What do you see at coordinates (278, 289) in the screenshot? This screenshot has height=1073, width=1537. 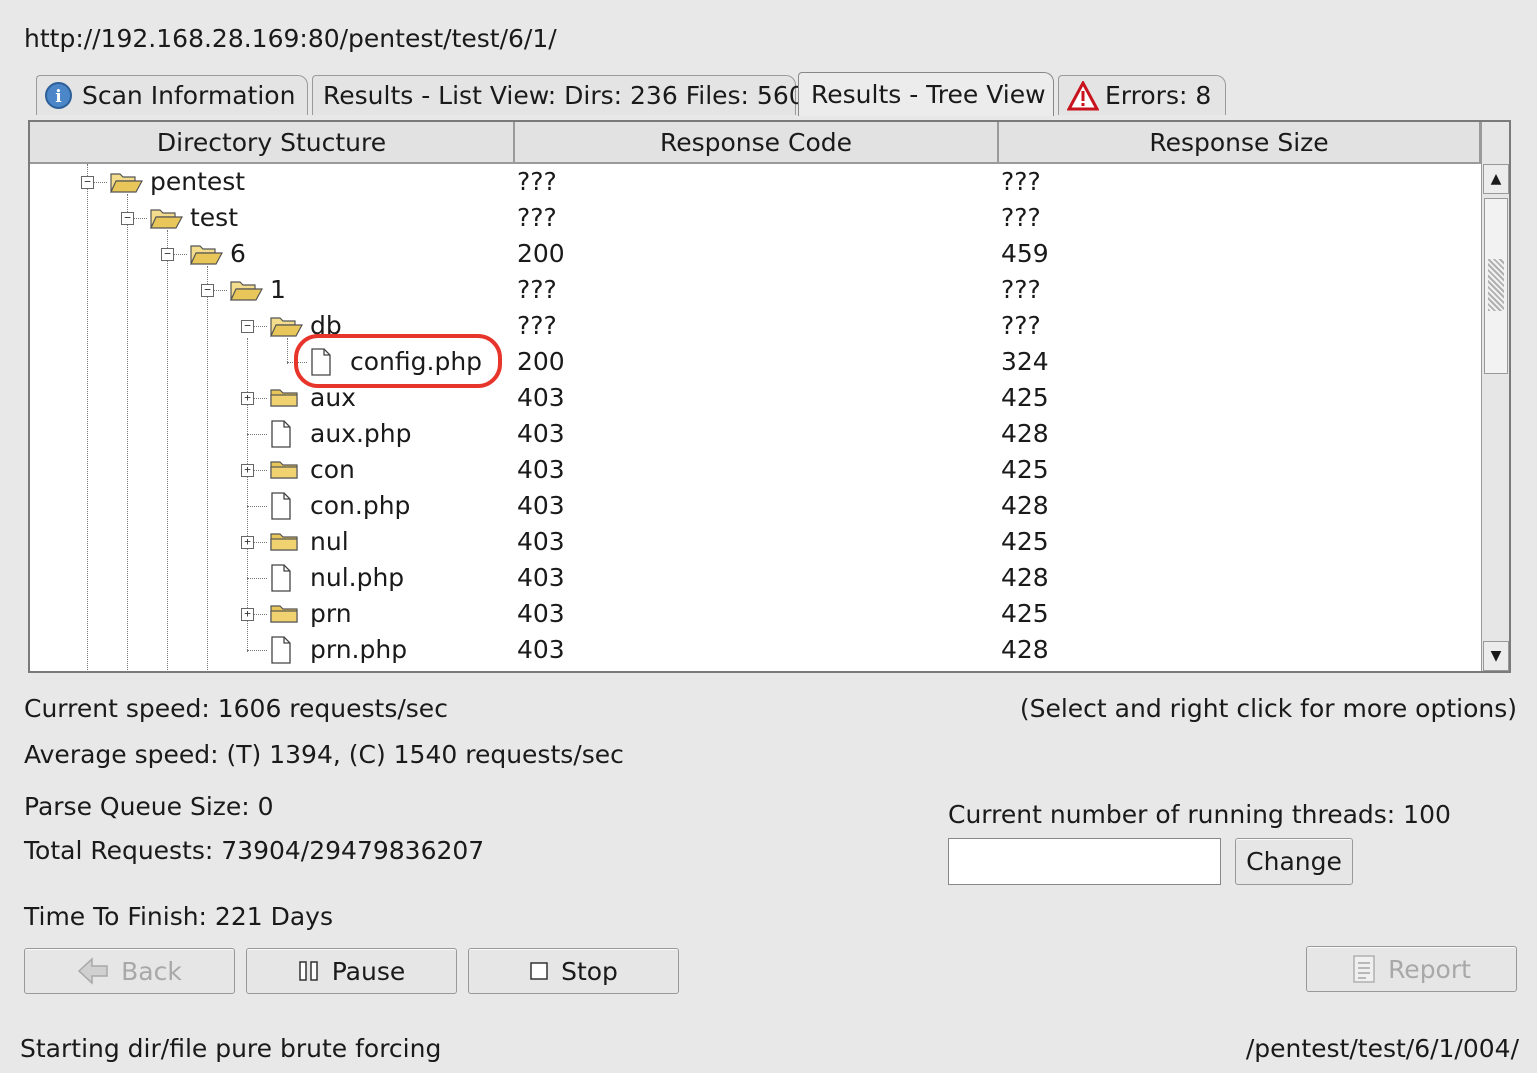 I see `tree-item-name: 1` at bounding box center [278, 289].